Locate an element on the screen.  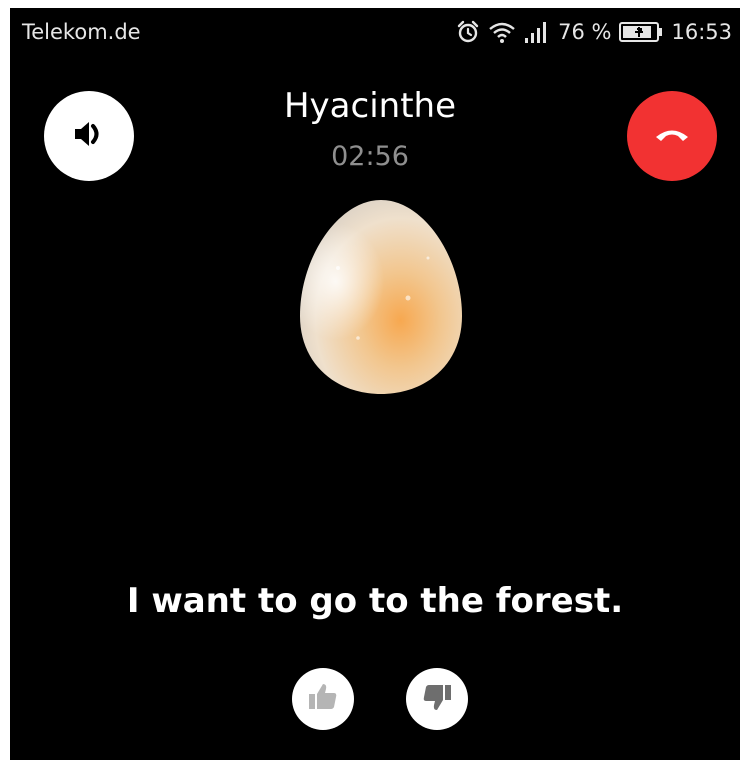
battery-charging-icon is located at coordinates (641, 32).